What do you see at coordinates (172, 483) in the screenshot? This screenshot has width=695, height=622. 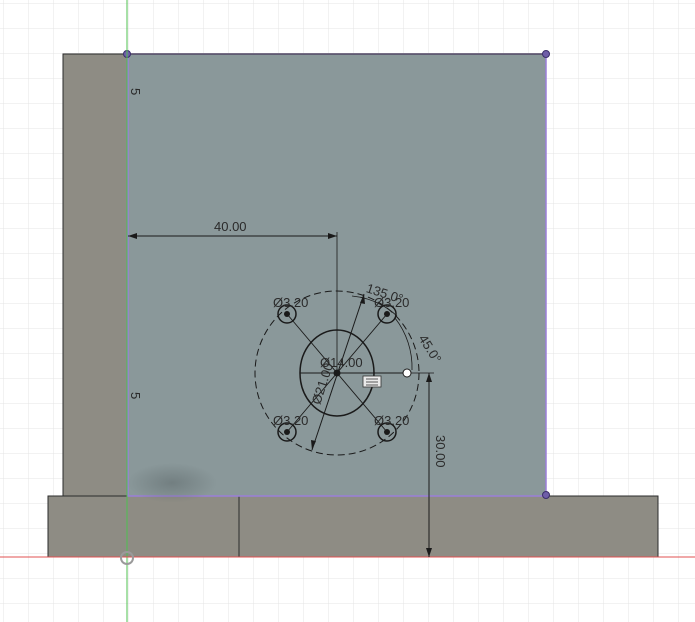 I see `surface-smudge` at bounding box center [172, 483].